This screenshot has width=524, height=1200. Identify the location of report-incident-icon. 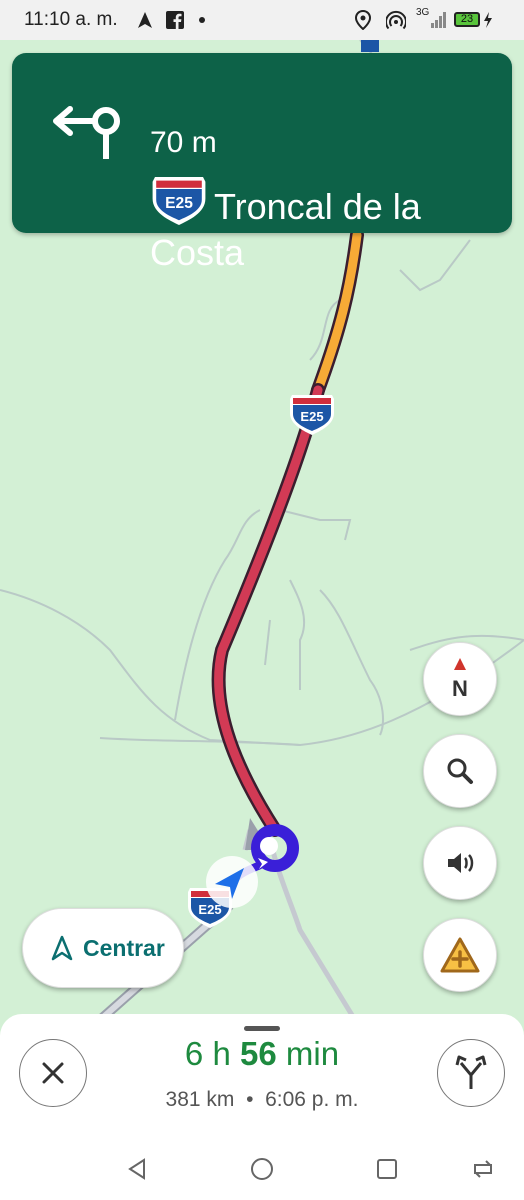
(460, 955).